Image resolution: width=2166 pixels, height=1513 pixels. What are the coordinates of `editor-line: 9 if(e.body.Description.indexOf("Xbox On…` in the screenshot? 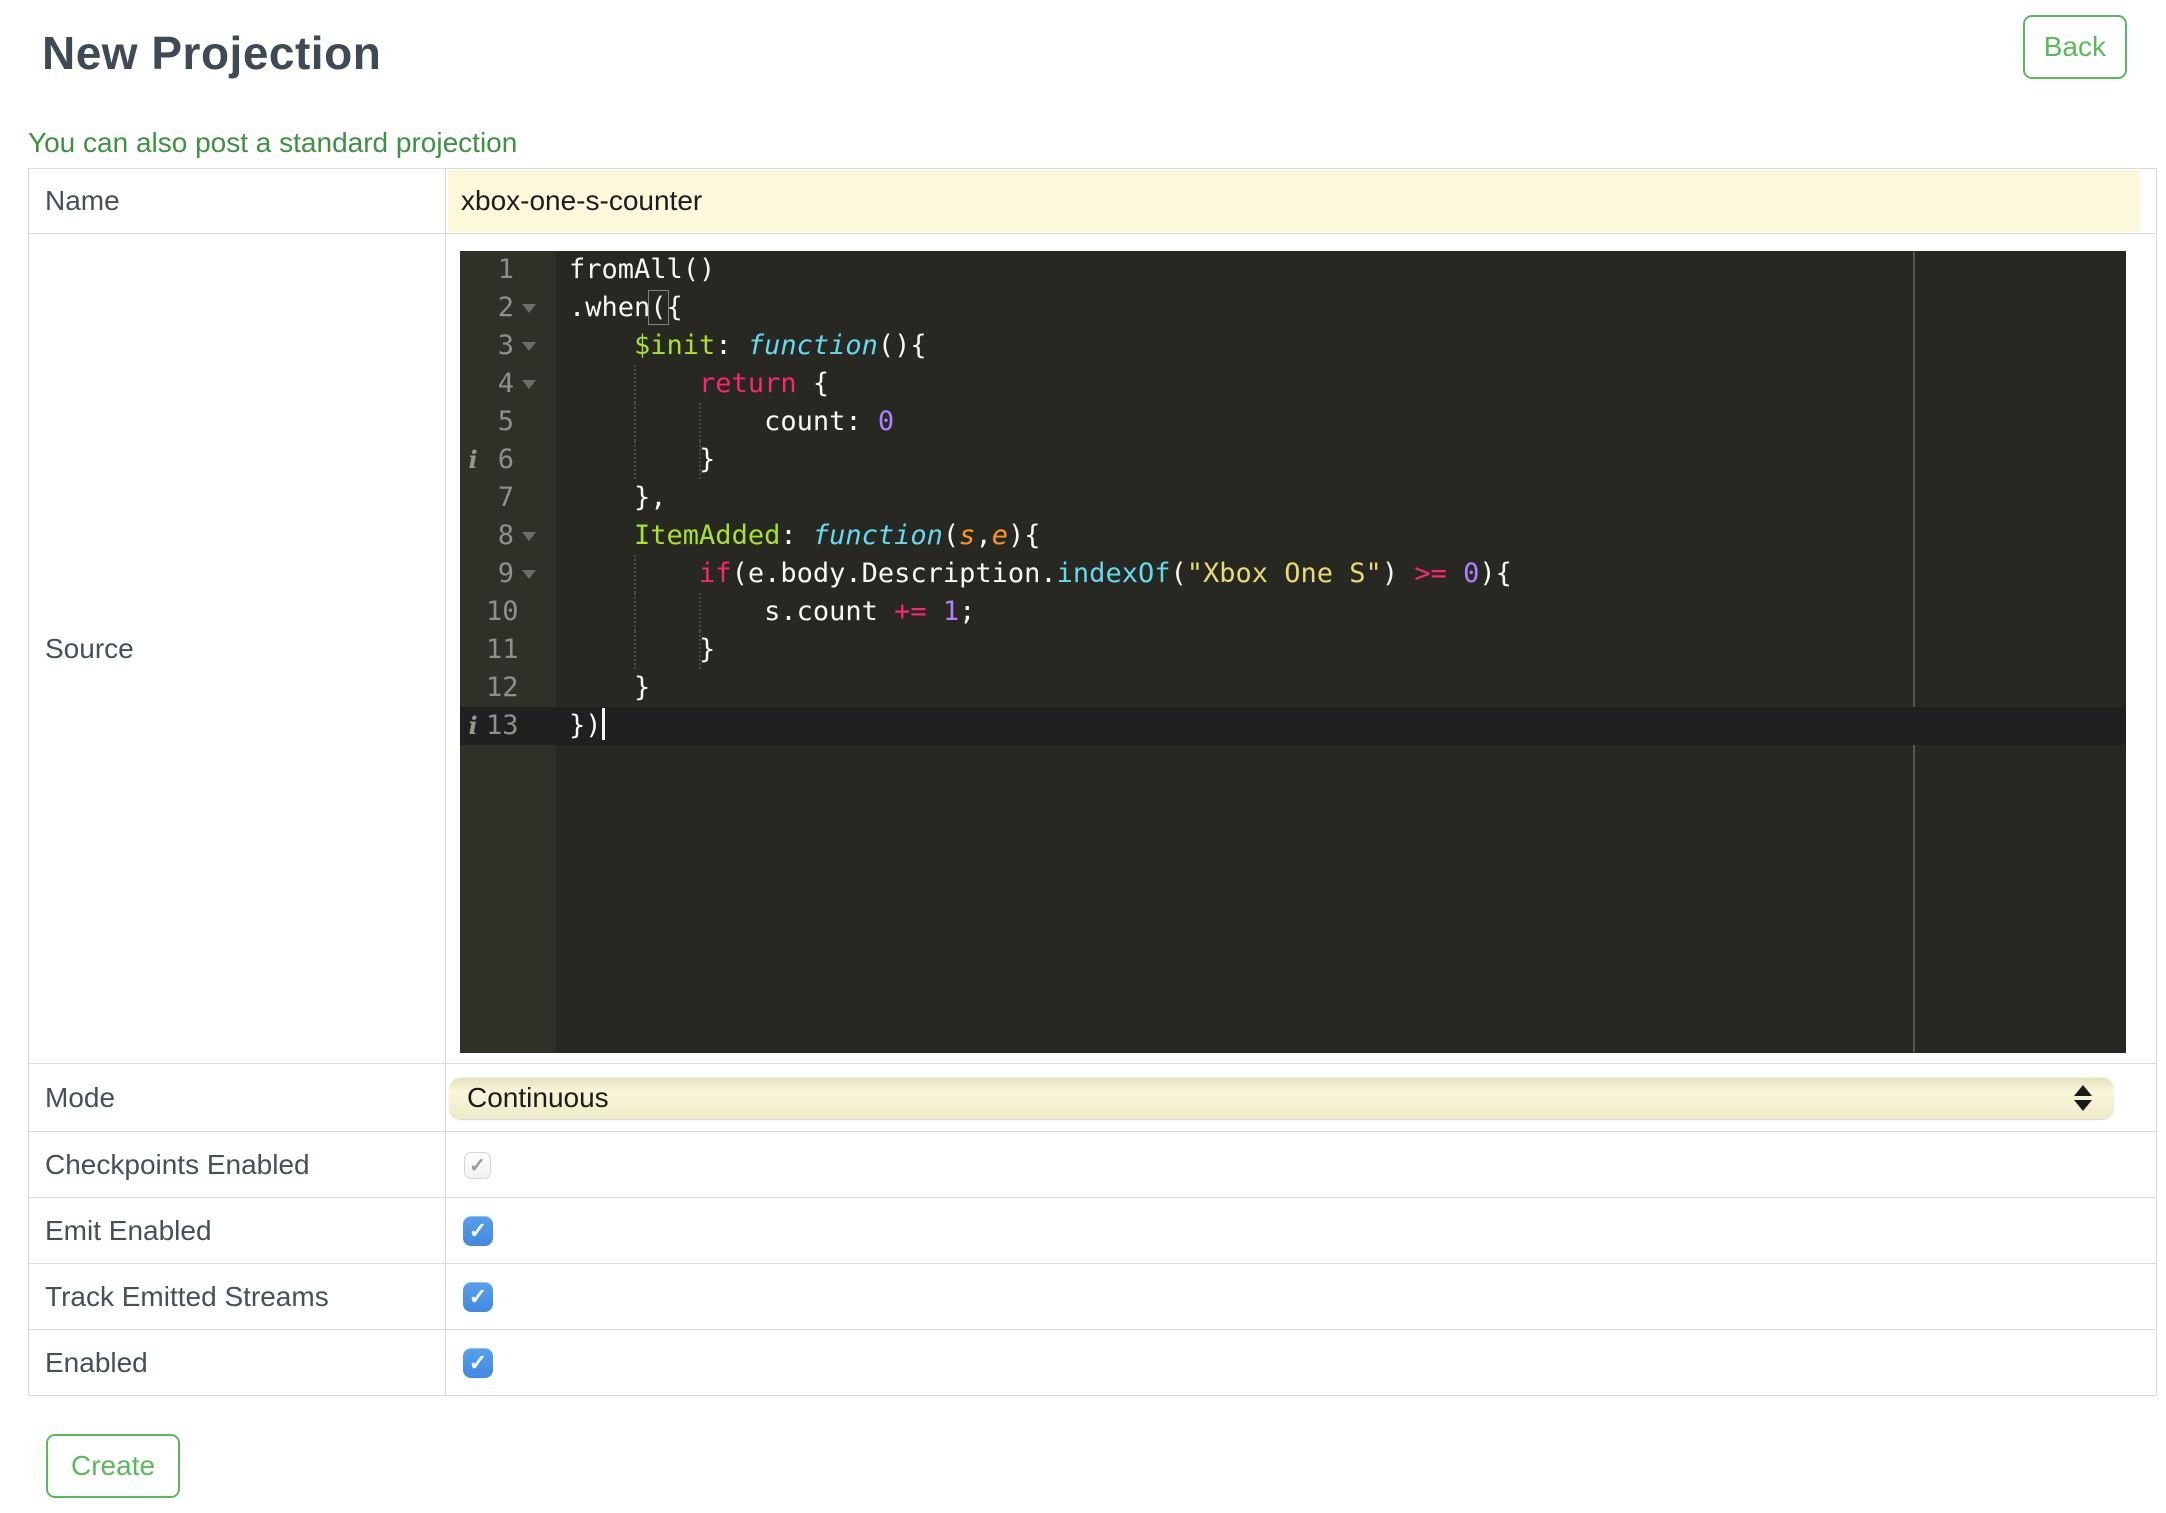 It's located at (1293, 574).